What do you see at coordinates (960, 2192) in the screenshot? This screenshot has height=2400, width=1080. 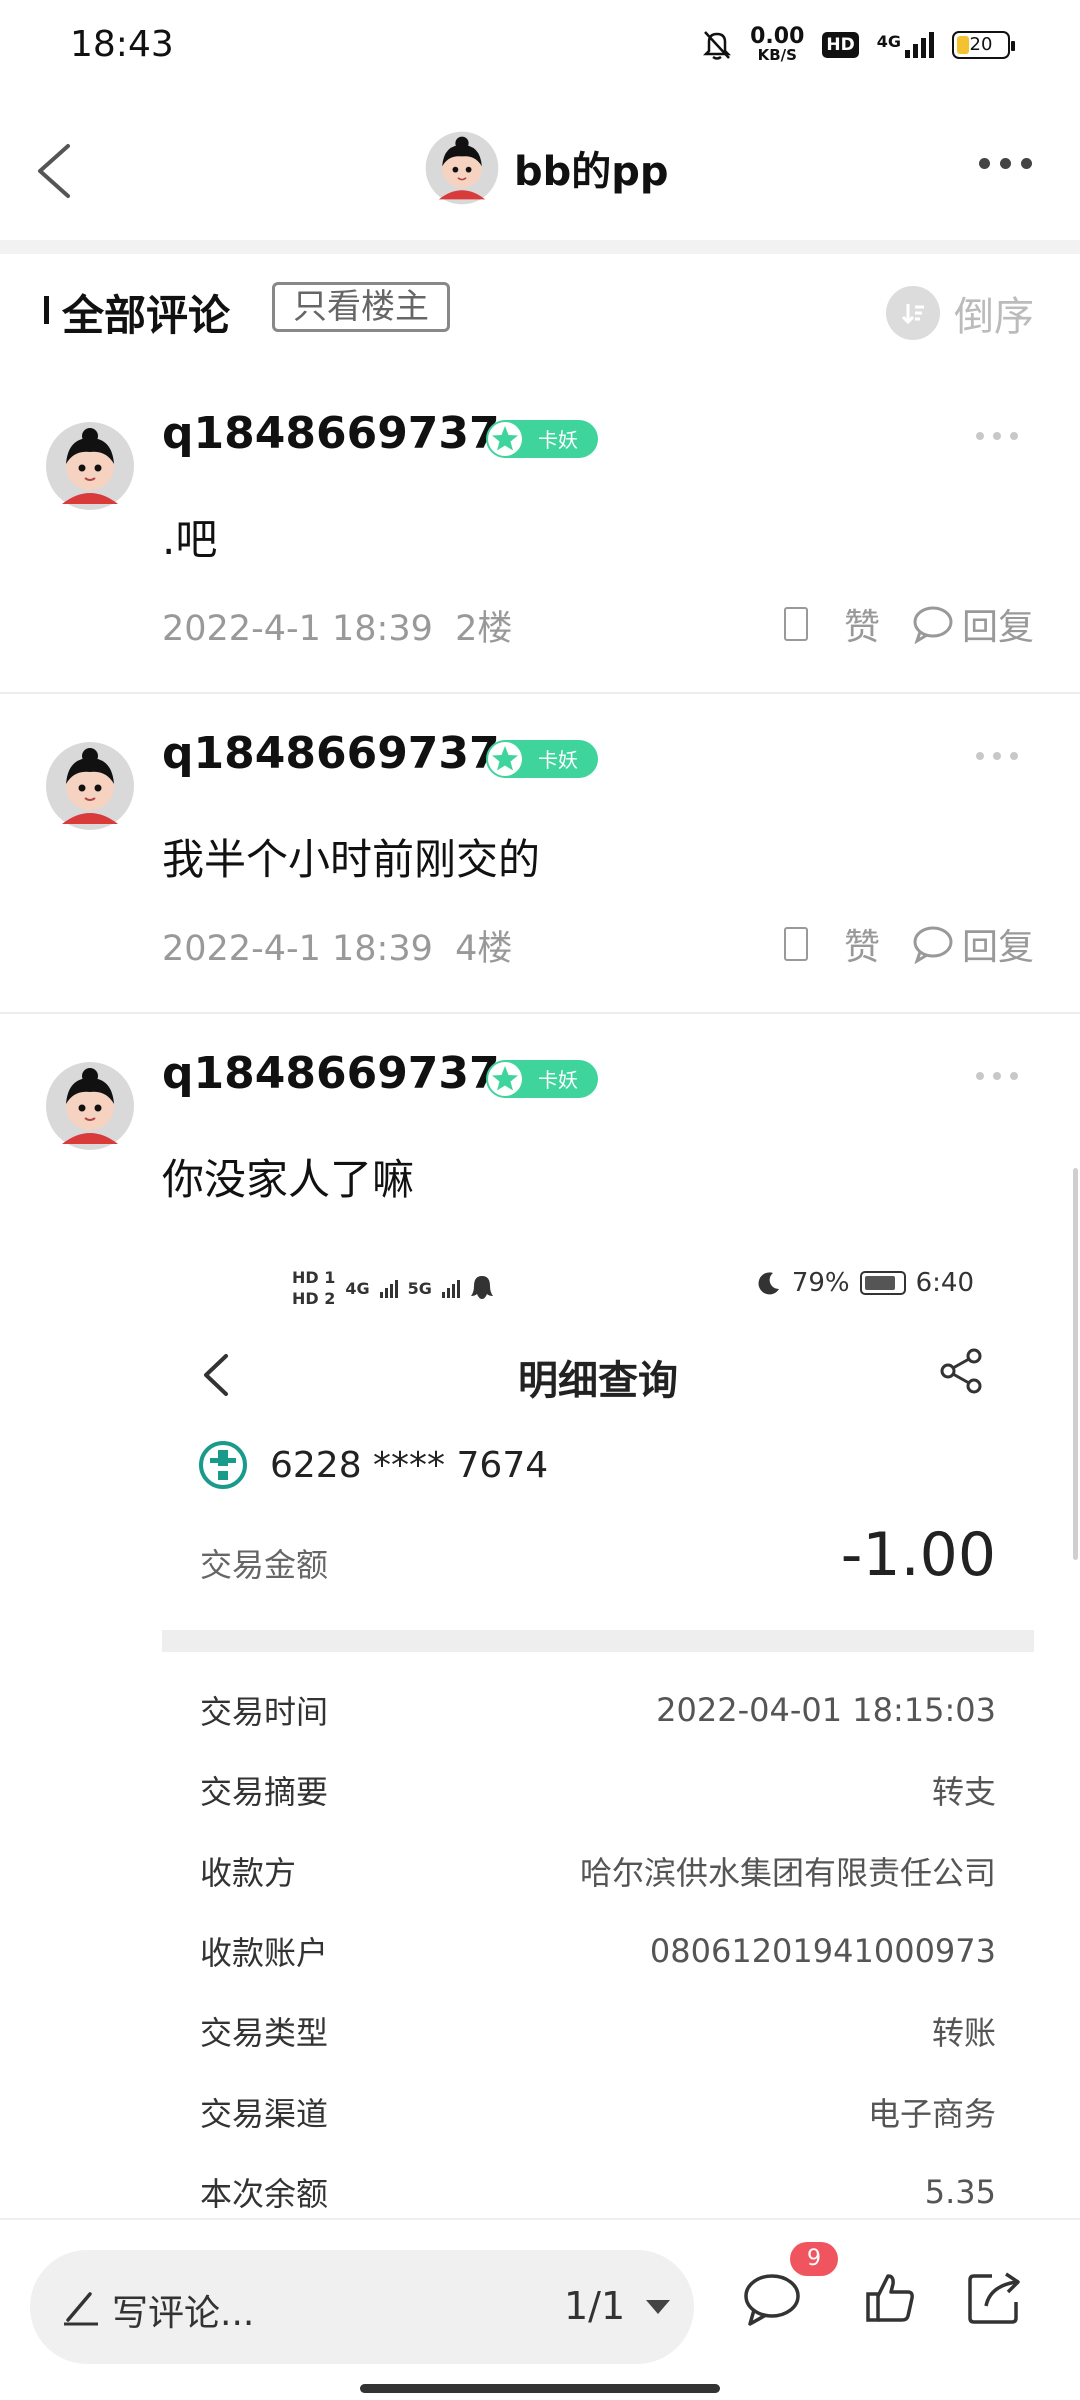 I see `detail-value: 5.35` at bounding box center [960, 2192].